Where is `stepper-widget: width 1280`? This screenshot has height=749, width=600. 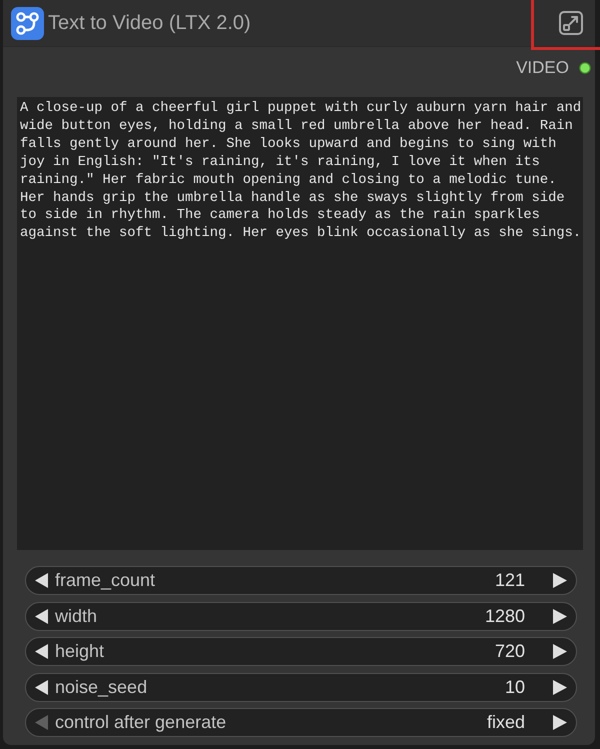
stepper-widget: width 1280 is located at coordinates (301, 616).